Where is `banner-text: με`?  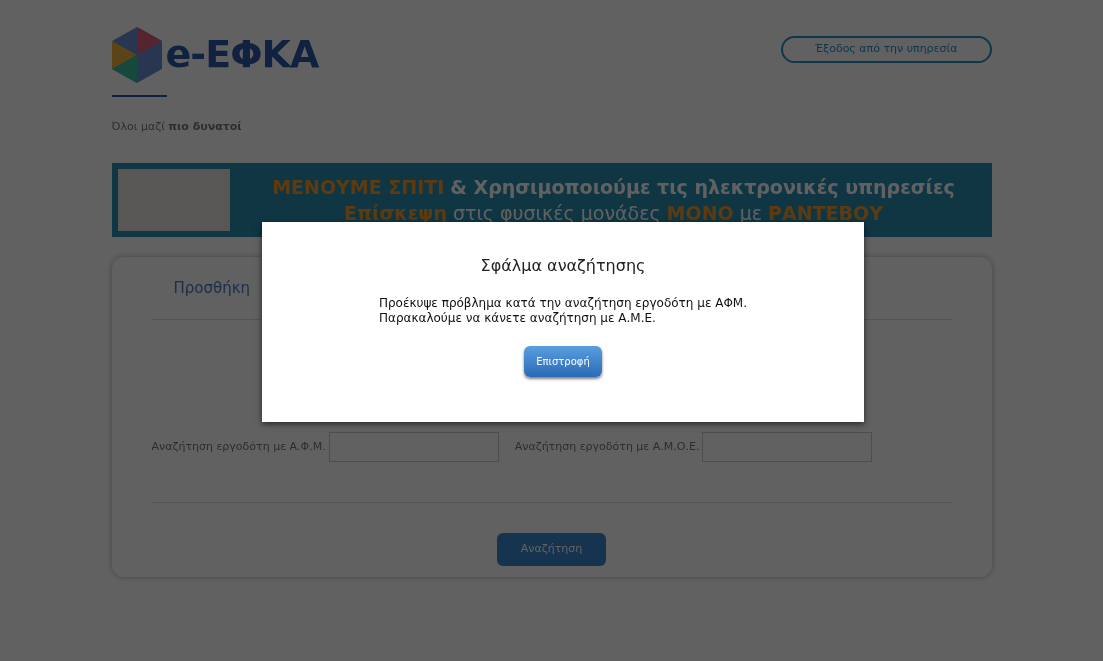 banner-text: με is located at coordinates (751, 213).